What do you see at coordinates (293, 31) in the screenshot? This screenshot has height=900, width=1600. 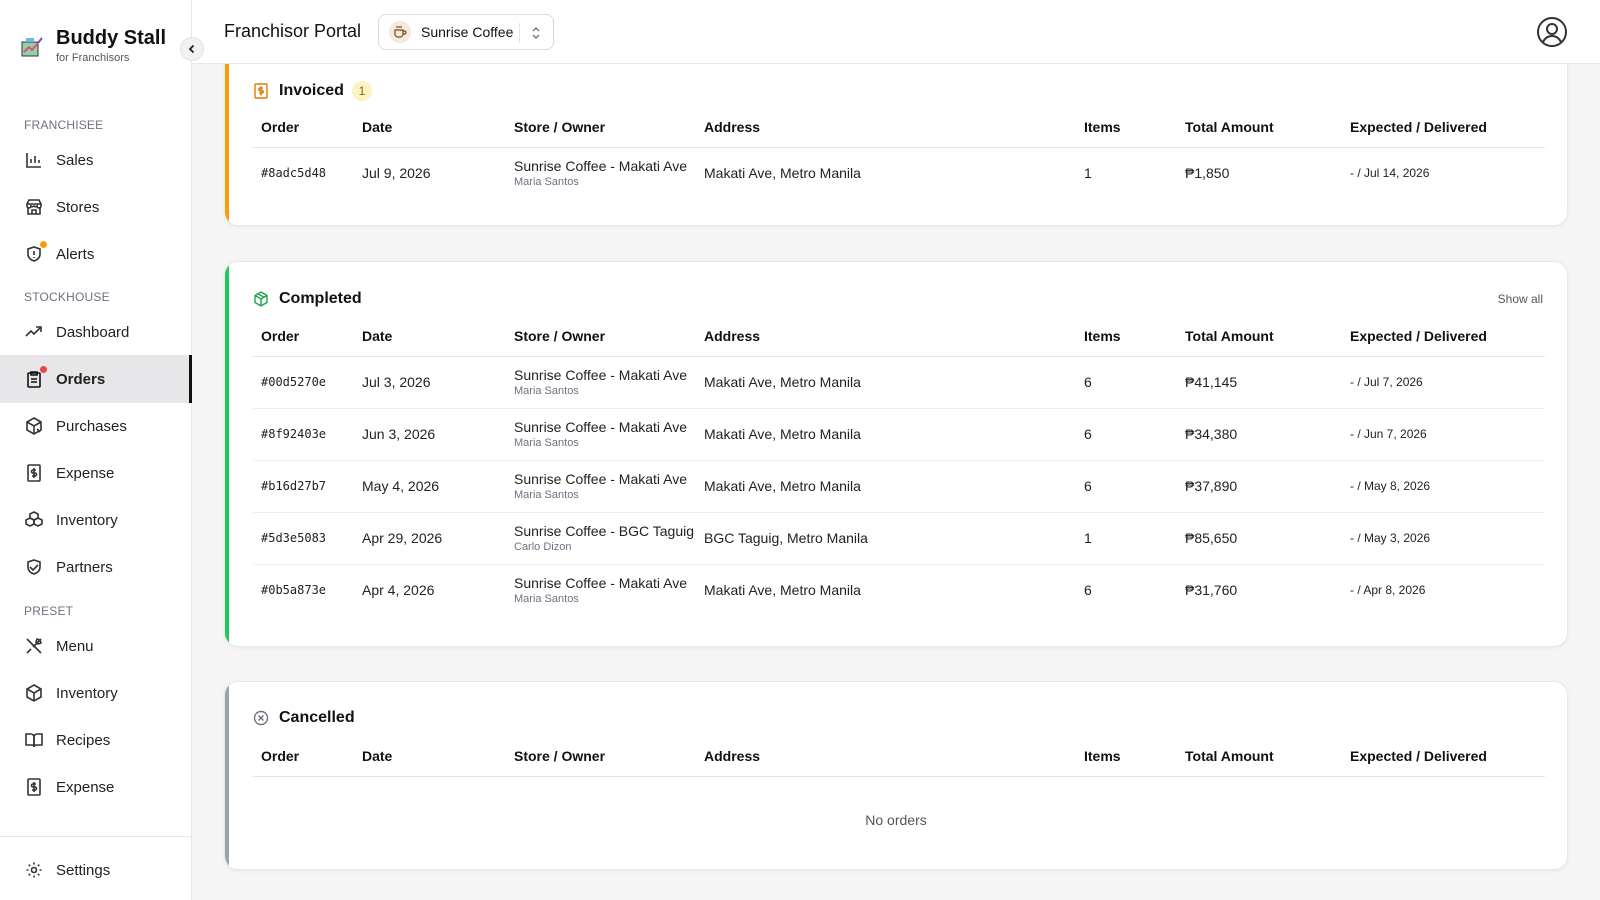 I see `page-title: Franchisor Portal` at bounding box center [293, 31].